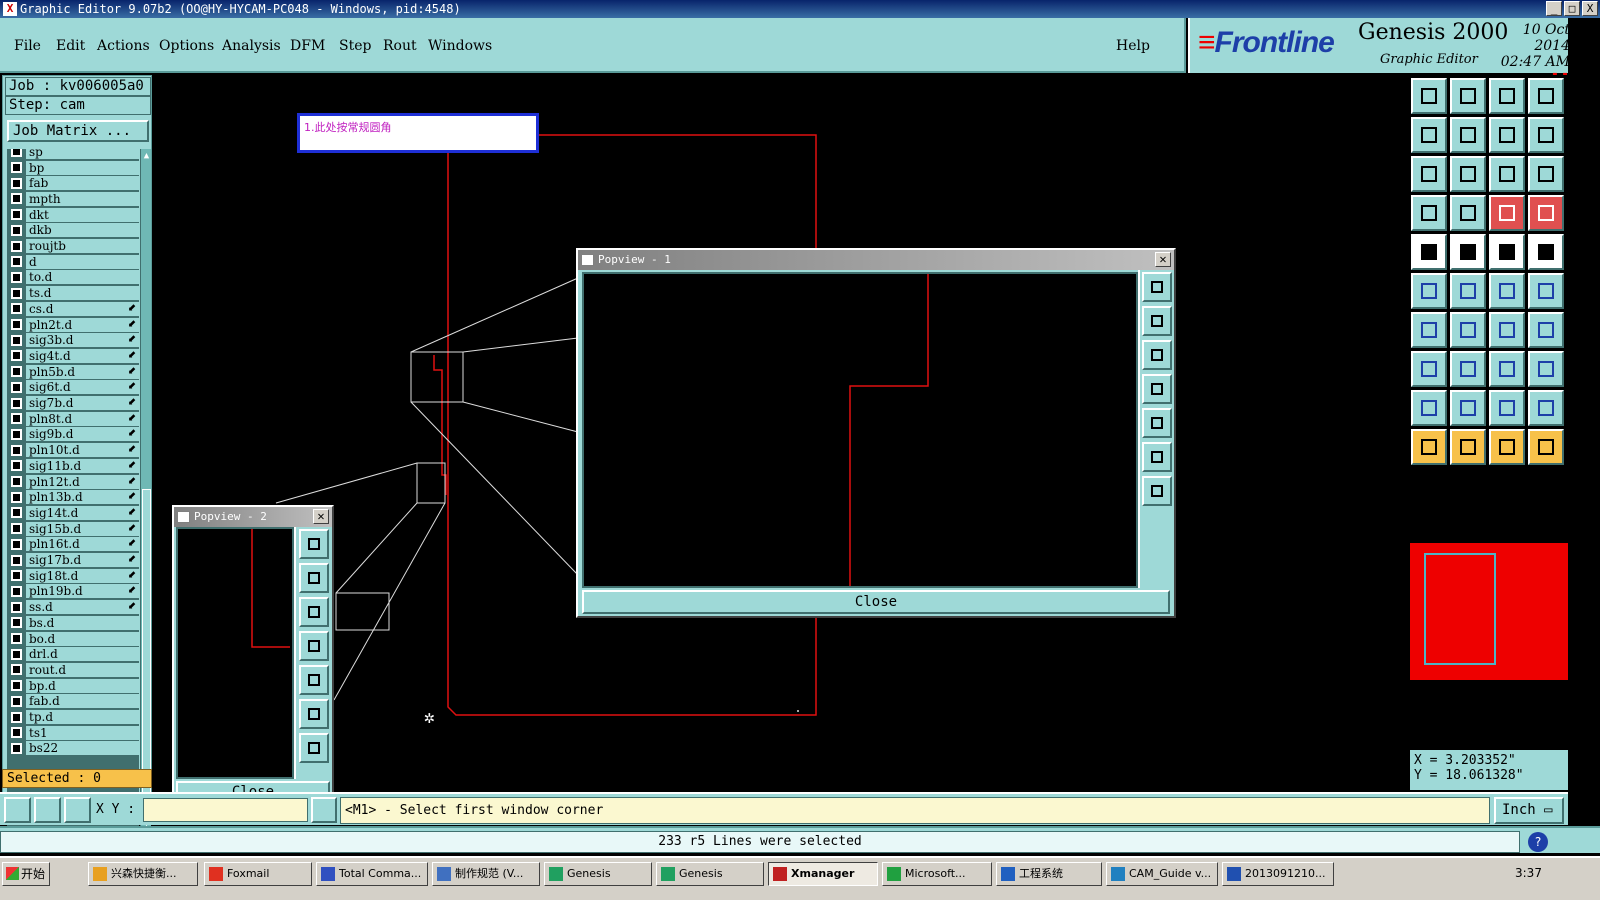  Describe the element at coordinates (1429, 252) in the screenshot. I see `add-pad-icon` at that location.